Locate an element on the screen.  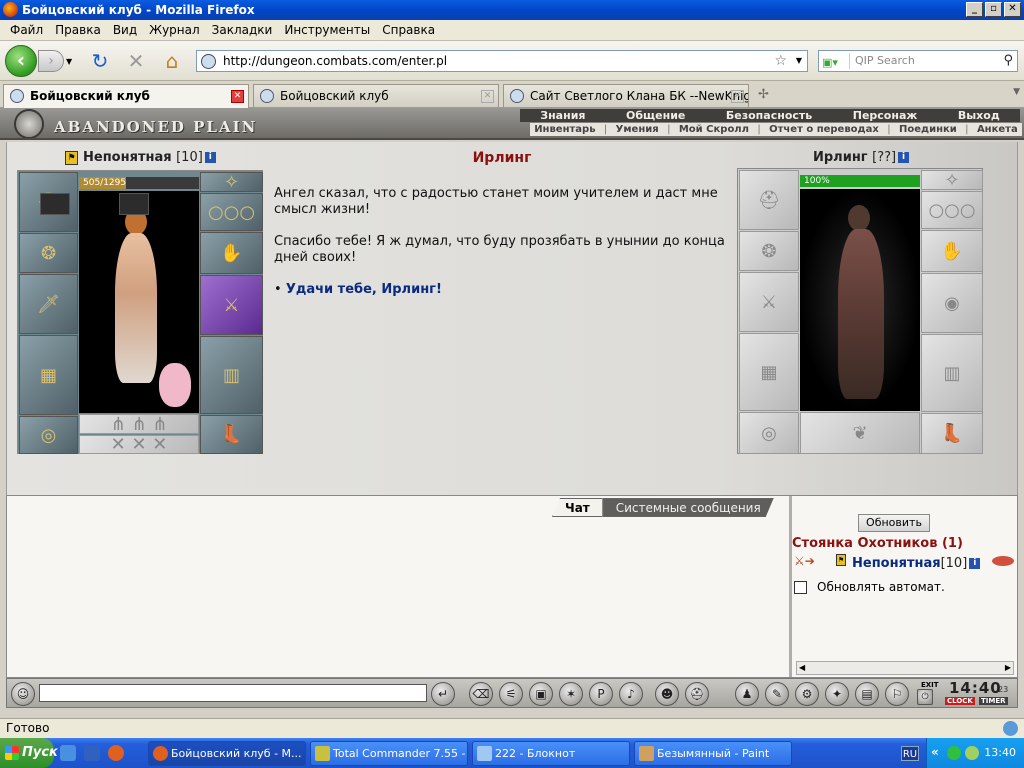
stop-icon: ✕ is located at coordinates (136, 61).